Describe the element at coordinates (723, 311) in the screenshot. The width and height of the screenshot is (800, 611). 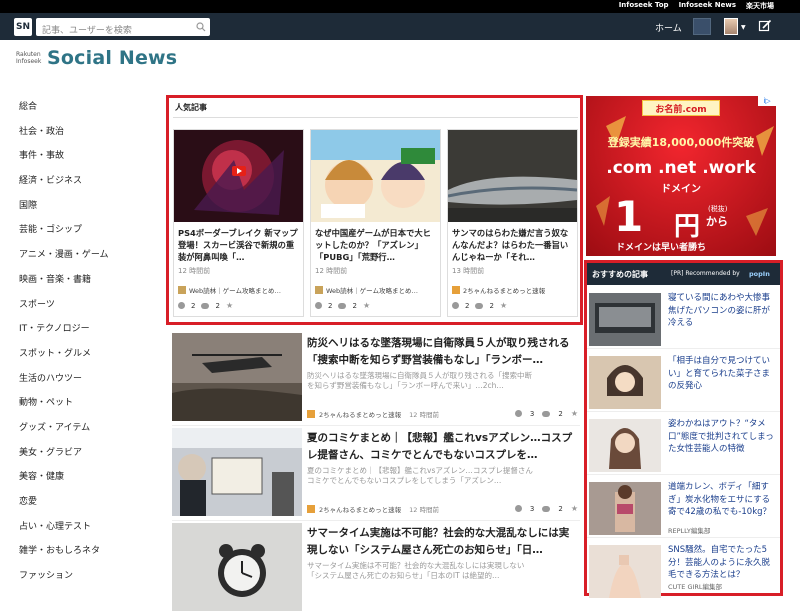
I see `recommended-title-link: 寝ている間にあわや大惨事 焦げたパソコンの姿に肝が冷える` at that location.